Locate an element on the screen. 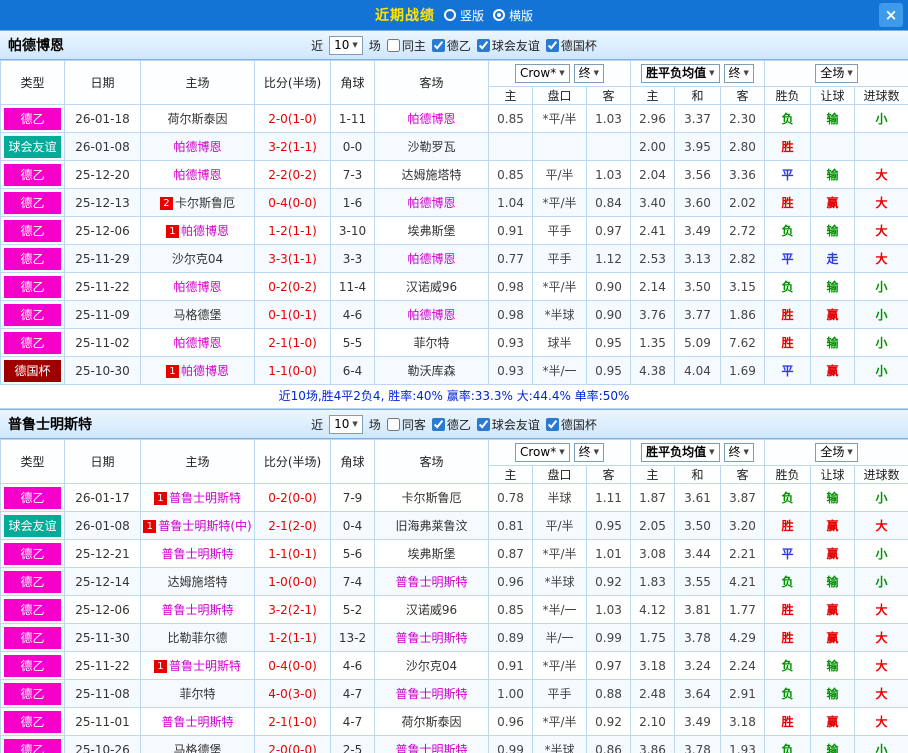 This screenshot has height=753, width=908. close-button: × is located at coordinates (891, 15).